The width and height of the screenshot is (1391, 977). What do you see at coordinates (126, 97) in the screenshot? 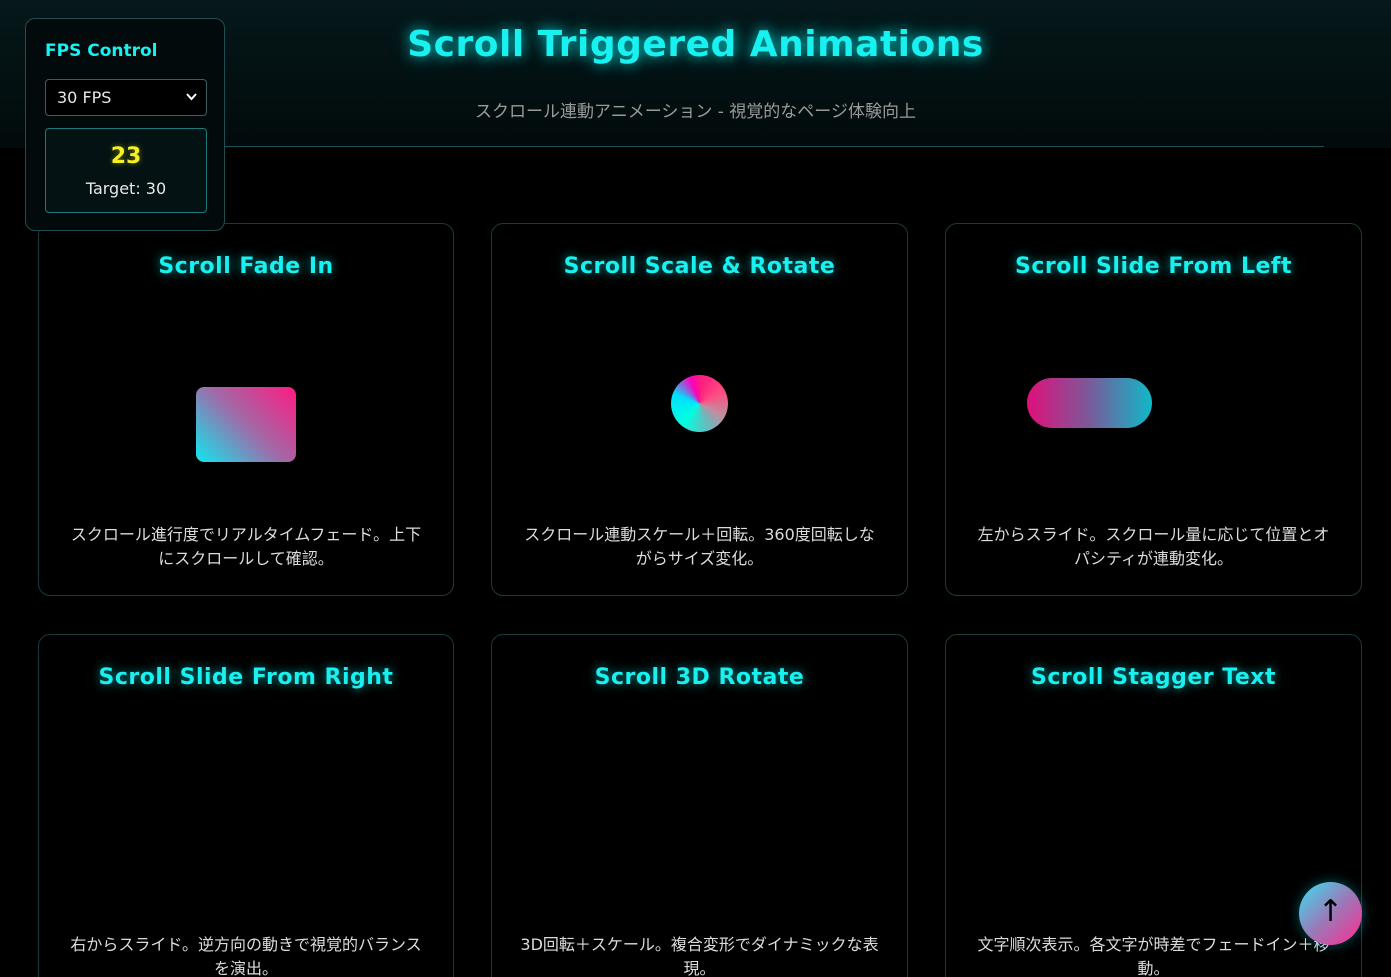
I see `fps-select: 30 FPS` at bounding box center [126, 97].